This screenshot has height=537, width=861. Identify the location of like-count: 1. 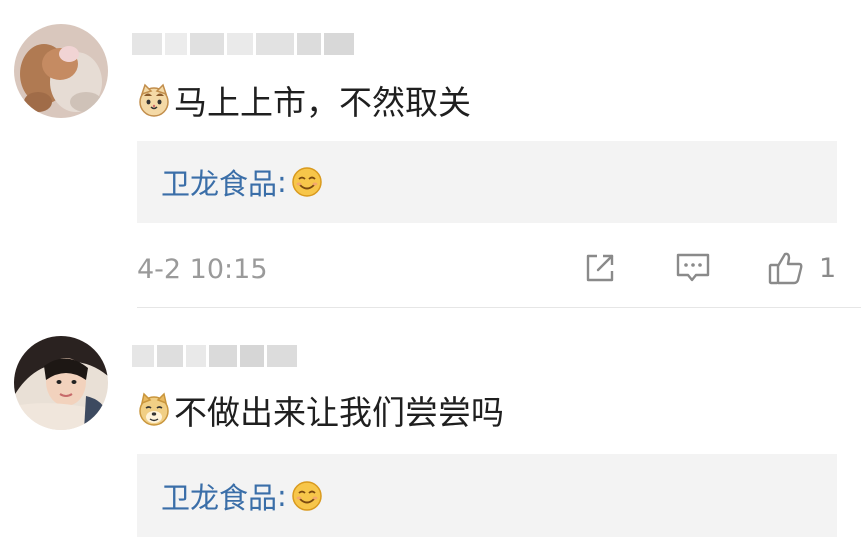
(828, 268).